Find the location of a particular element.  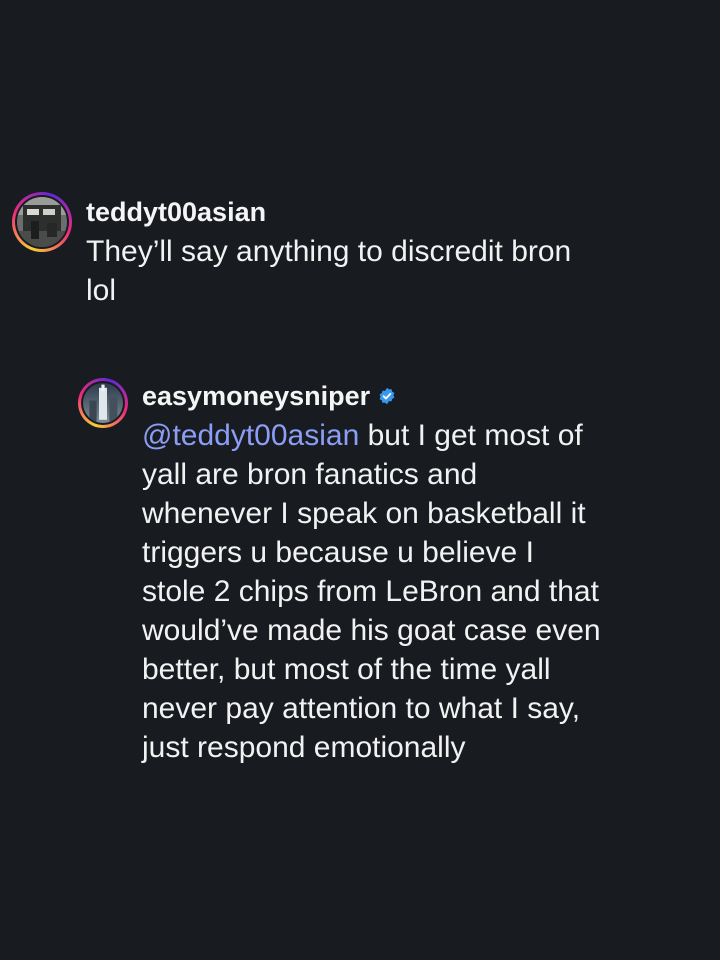

mention-link: @teddyt00asian is located at coordinates (250, 435).